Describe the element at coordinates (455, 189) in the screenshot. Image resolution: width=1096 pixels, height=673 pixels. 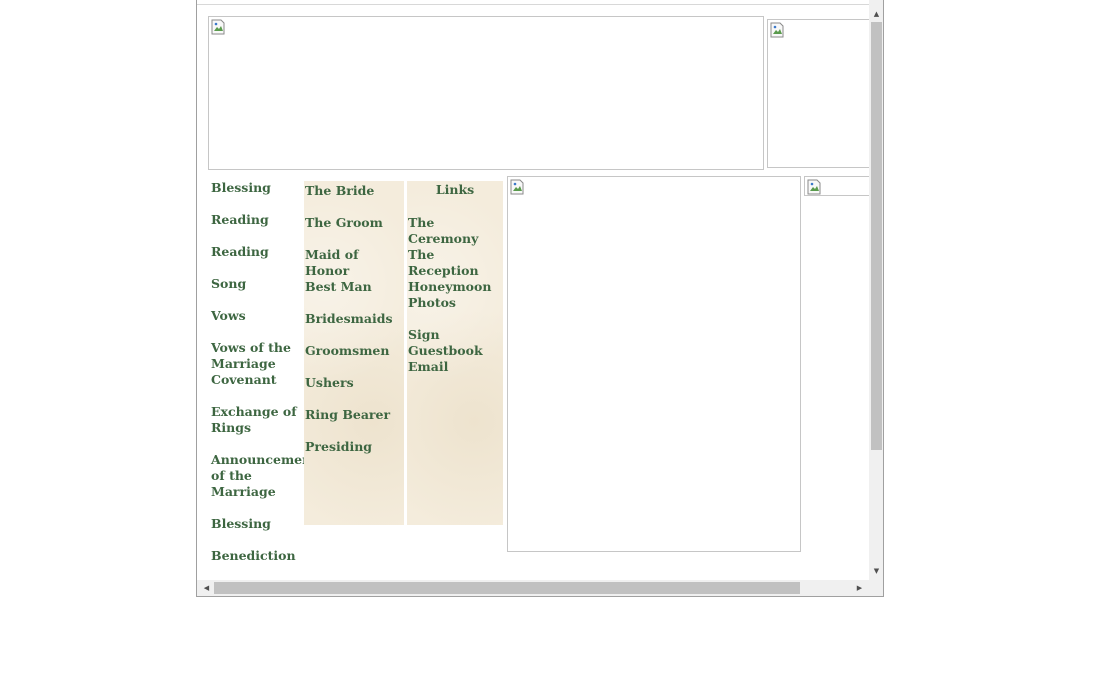
I see `links-heading: Links` at that location.